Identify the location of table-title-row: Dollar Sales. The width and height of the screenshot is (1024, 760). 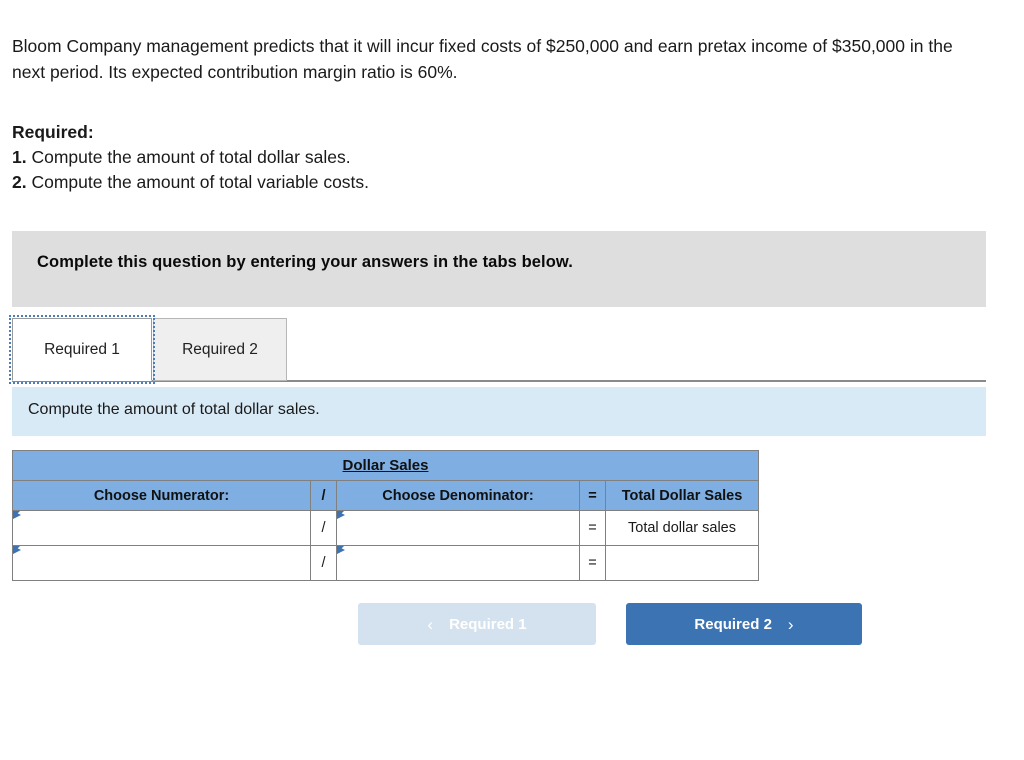
(385, 465).